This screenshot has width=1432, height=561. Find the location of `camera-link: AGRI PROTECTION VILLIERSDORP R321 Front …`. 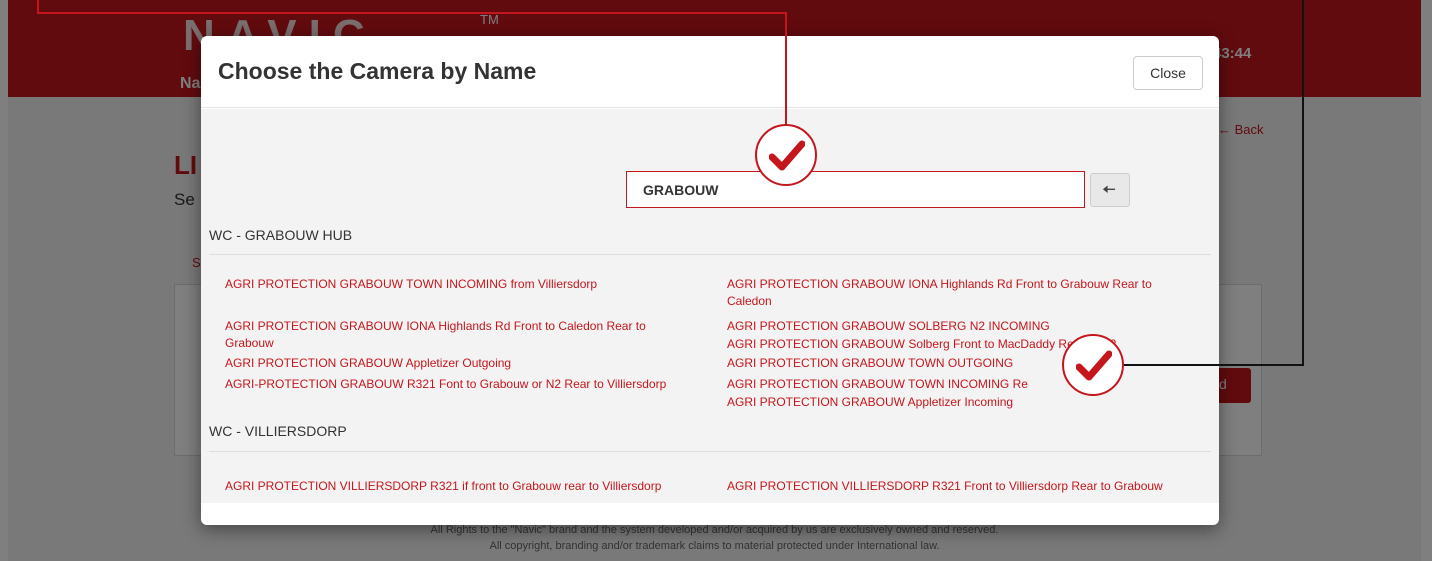

camera-link: AGRI PROTECTION VILLIERSDORP R321 Front … is located at coordinates (962, 486).